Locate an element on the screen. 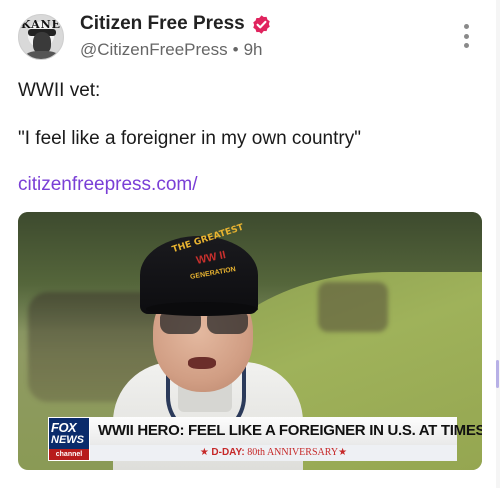  author-handle: @CitizenFreePress is located at coordinates (154, 50).